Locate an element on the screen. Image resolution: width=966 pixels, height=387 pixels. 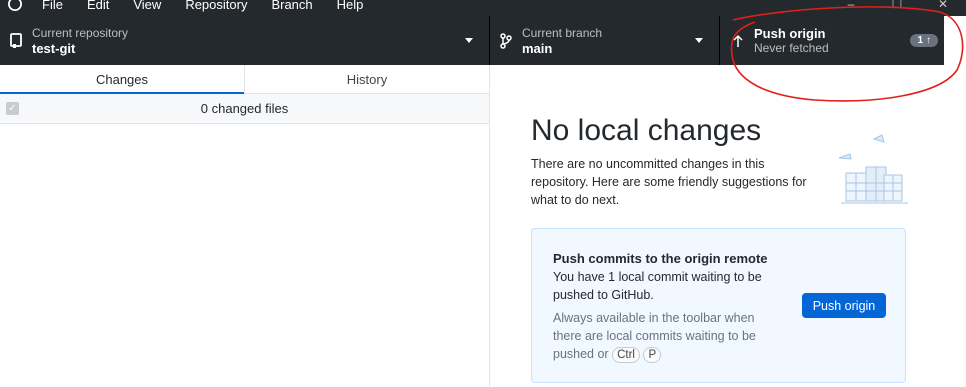
branch-label: Current branch is located at coordinates (562, 32).